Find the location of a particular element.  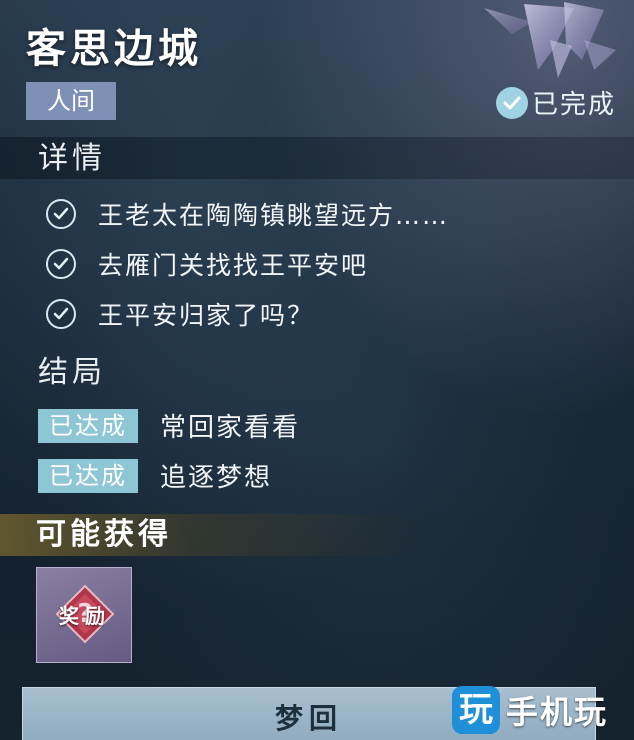

rewards-heading: 可能获得 is located at coordinates (104, 534).